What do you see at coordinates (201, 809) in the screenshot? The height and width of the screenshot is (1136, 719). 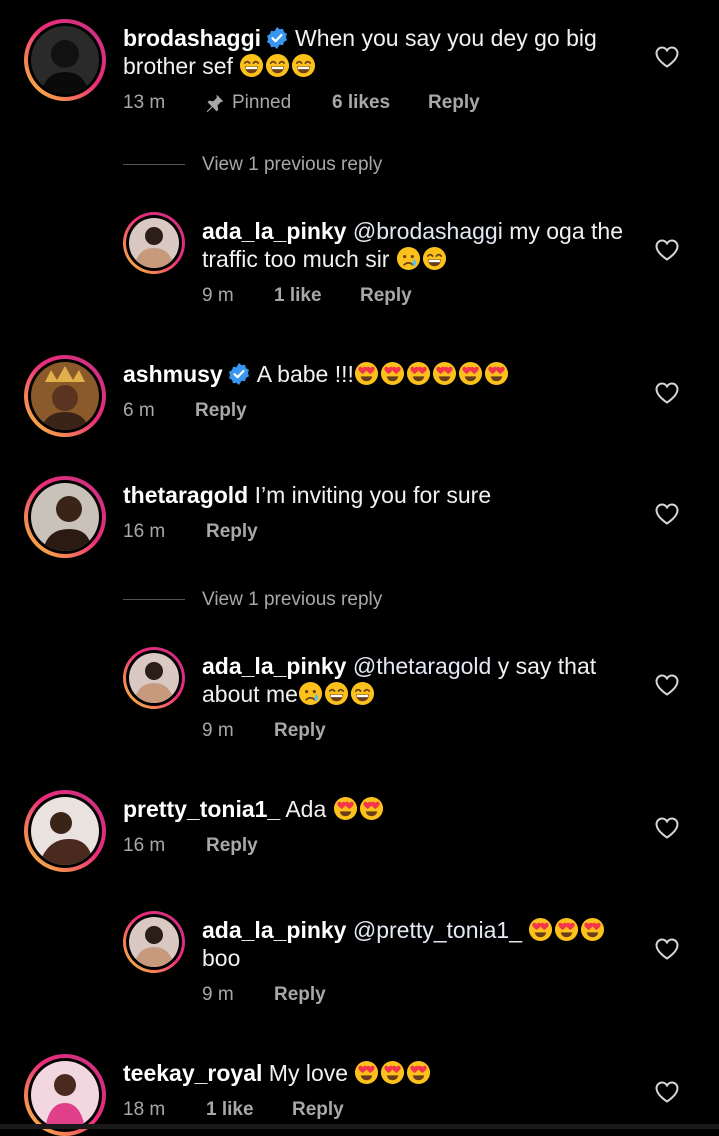 I see `username: pretty_tonia1_` at bounding box center [201, 809].